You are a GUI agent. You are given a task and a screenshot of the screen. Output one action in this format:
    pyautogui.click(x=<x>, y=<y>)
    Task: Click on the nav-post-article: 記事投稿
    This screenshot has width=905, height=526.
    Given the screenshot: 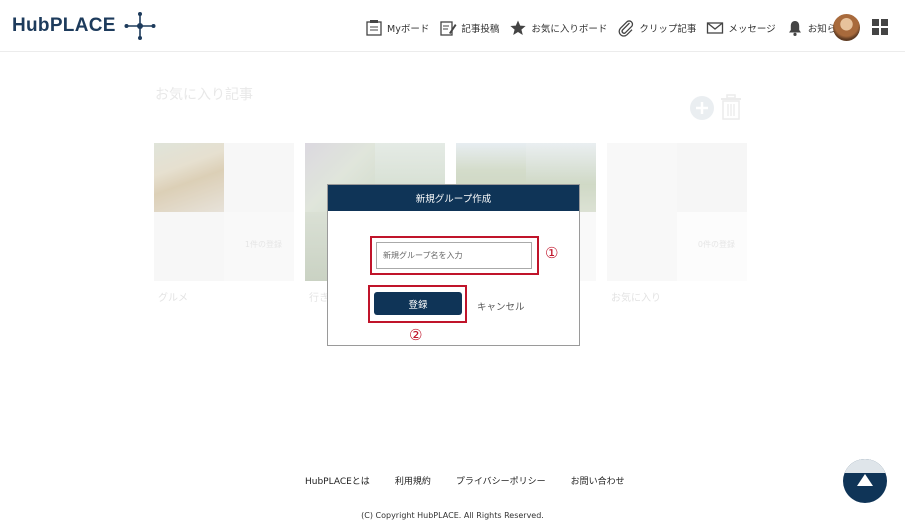 What is the action you would take?
    pyautogui.click(x=469, y=28)
    